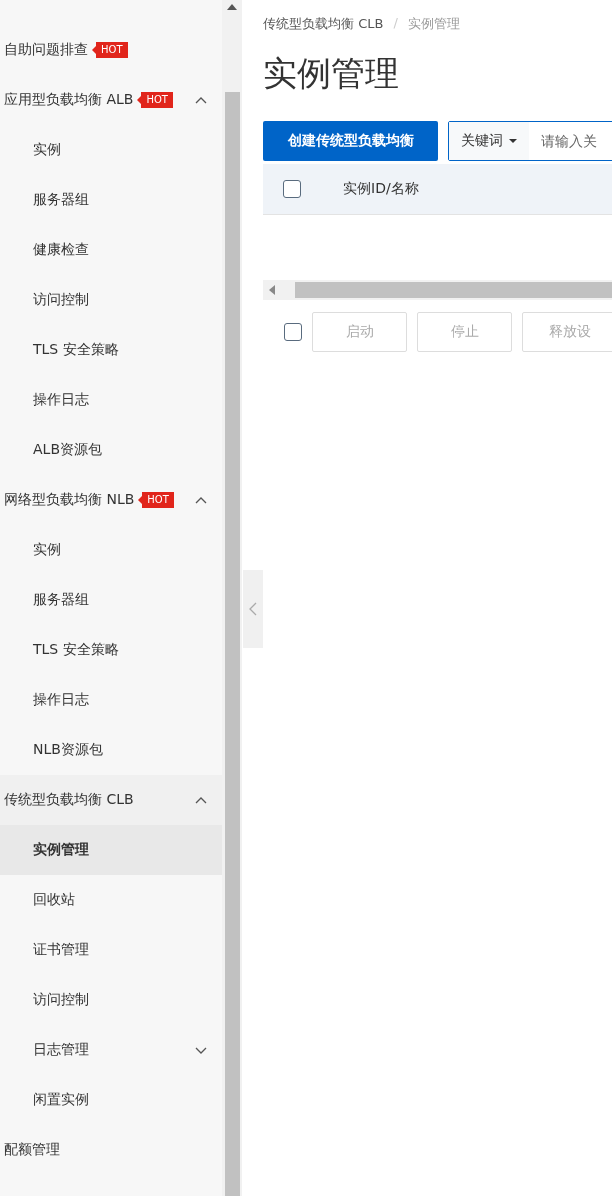  Describe the element at coordinates (293, 332) in the screenshot. I see `select-checkbox` at that location.